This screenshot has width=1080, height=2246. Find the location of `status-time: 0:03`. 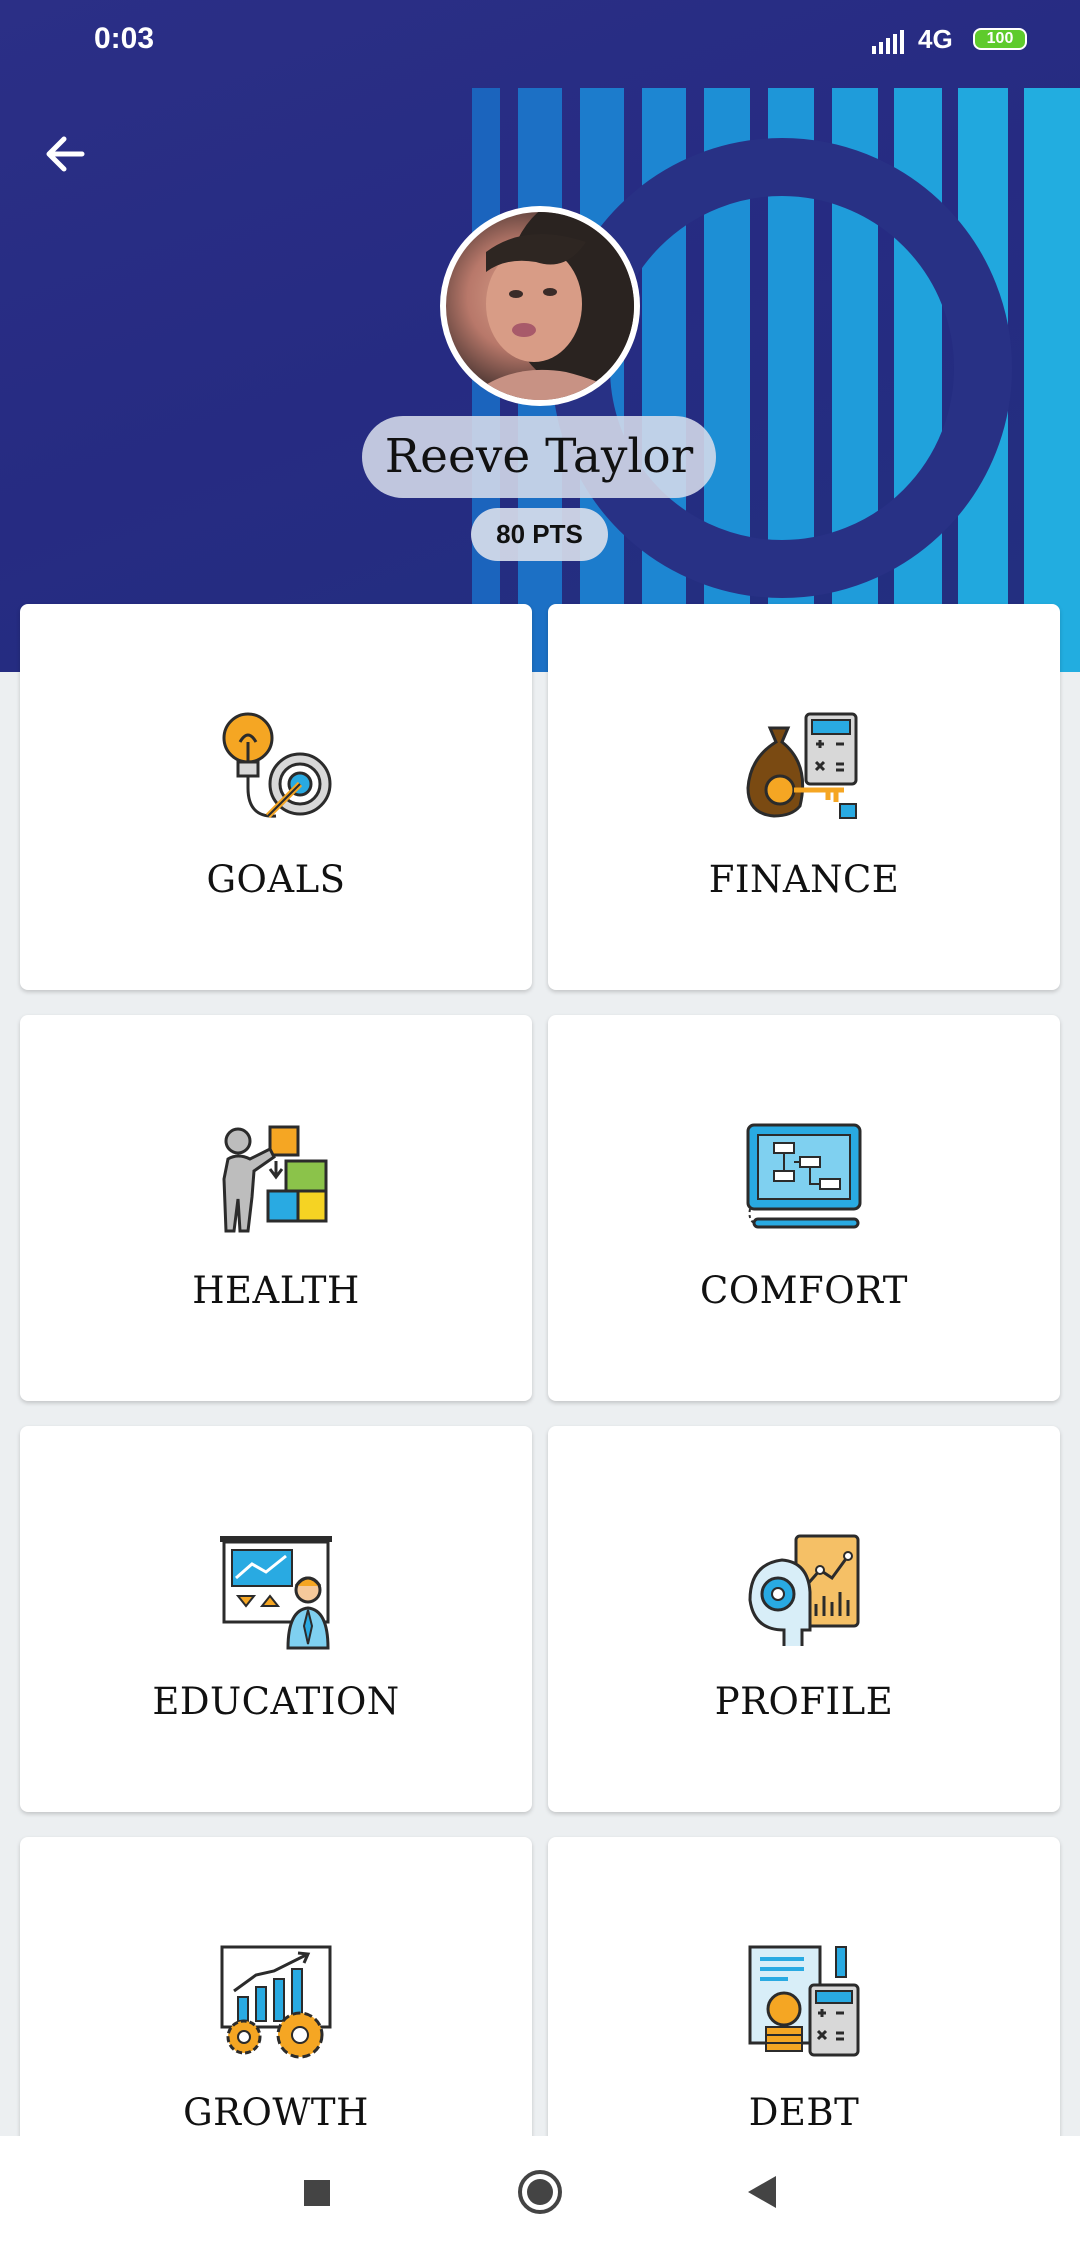

status-time: 0:03 is located at coordinates (124, 38).